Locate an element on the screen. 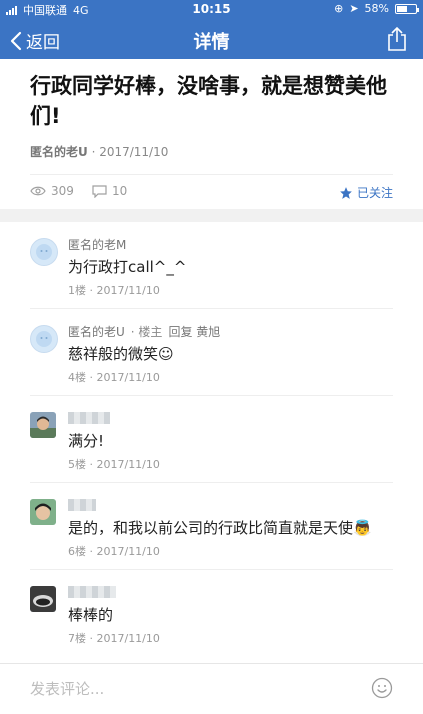 The height and width of the screenshot is (714, 423). post-meta: 匿名的老U · 2017/11/10 is located at coordinates (99, 151).